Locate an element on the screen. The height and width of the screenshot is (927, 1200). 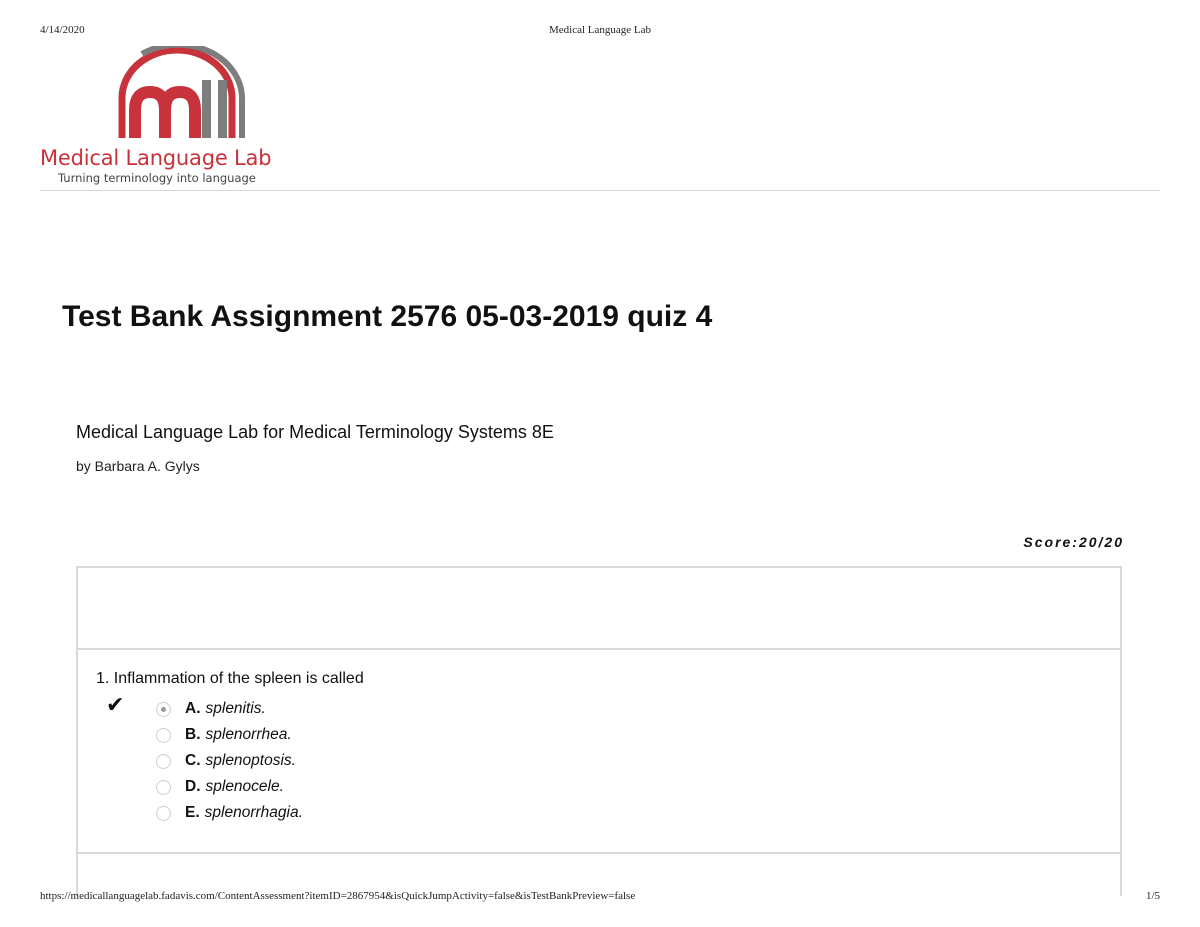
radio-option-b is located at coordinates (163, 735).